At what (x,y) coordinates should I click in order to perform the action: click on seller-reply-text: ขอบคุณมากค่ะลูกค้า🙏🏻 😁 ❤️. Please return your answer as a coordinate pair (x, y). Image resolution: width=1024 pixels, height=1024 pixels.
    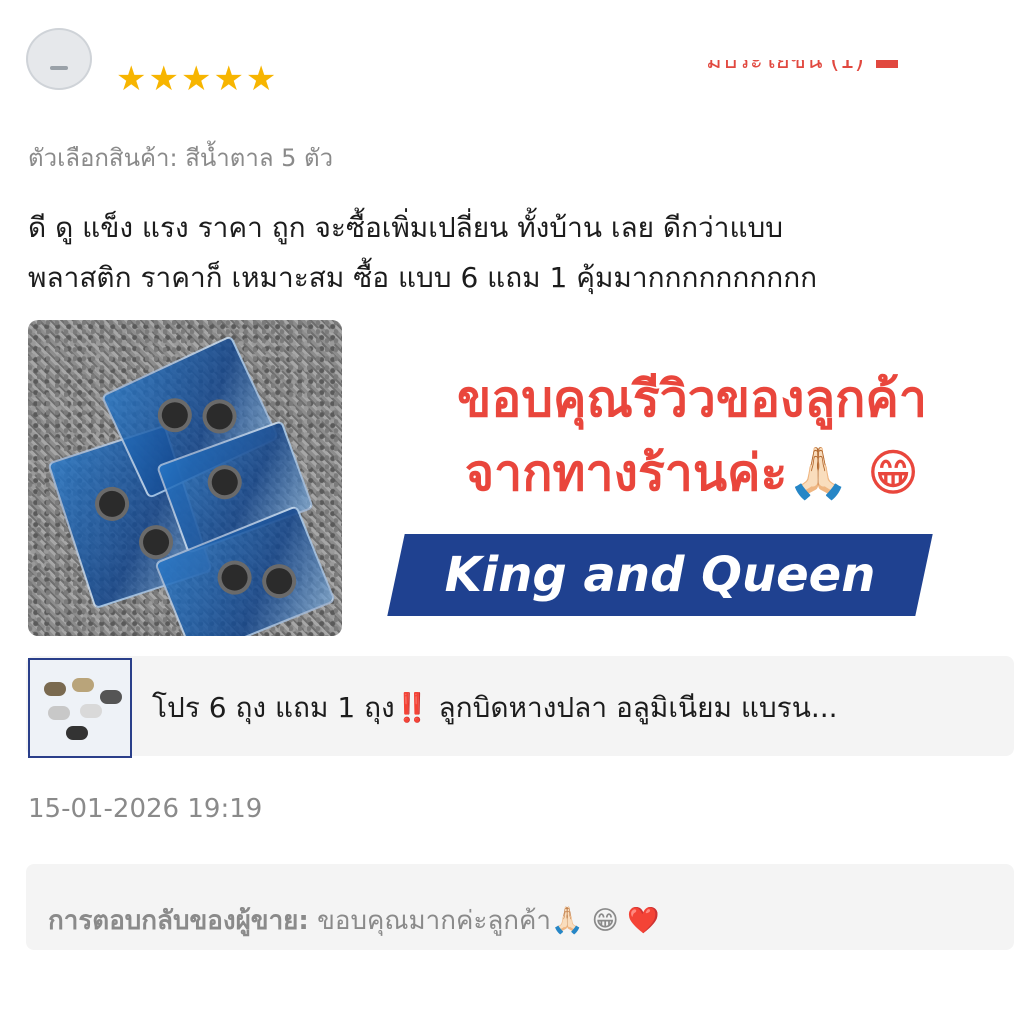
    Looking at the image, I should click on (484, 921).